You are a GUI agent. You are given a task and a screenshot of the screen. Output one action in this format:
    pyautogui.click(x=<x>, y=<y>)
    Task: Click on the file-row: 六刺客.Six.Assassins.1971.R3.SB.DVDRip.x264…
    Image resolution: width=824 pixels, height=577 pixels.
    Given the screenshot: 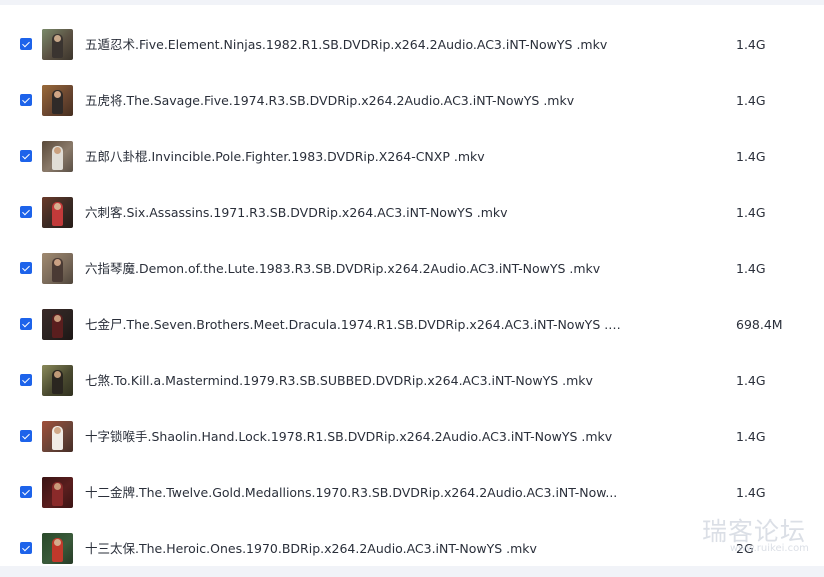 What is the action you would take?
    pyautogui.click(x=412, y=213)
    